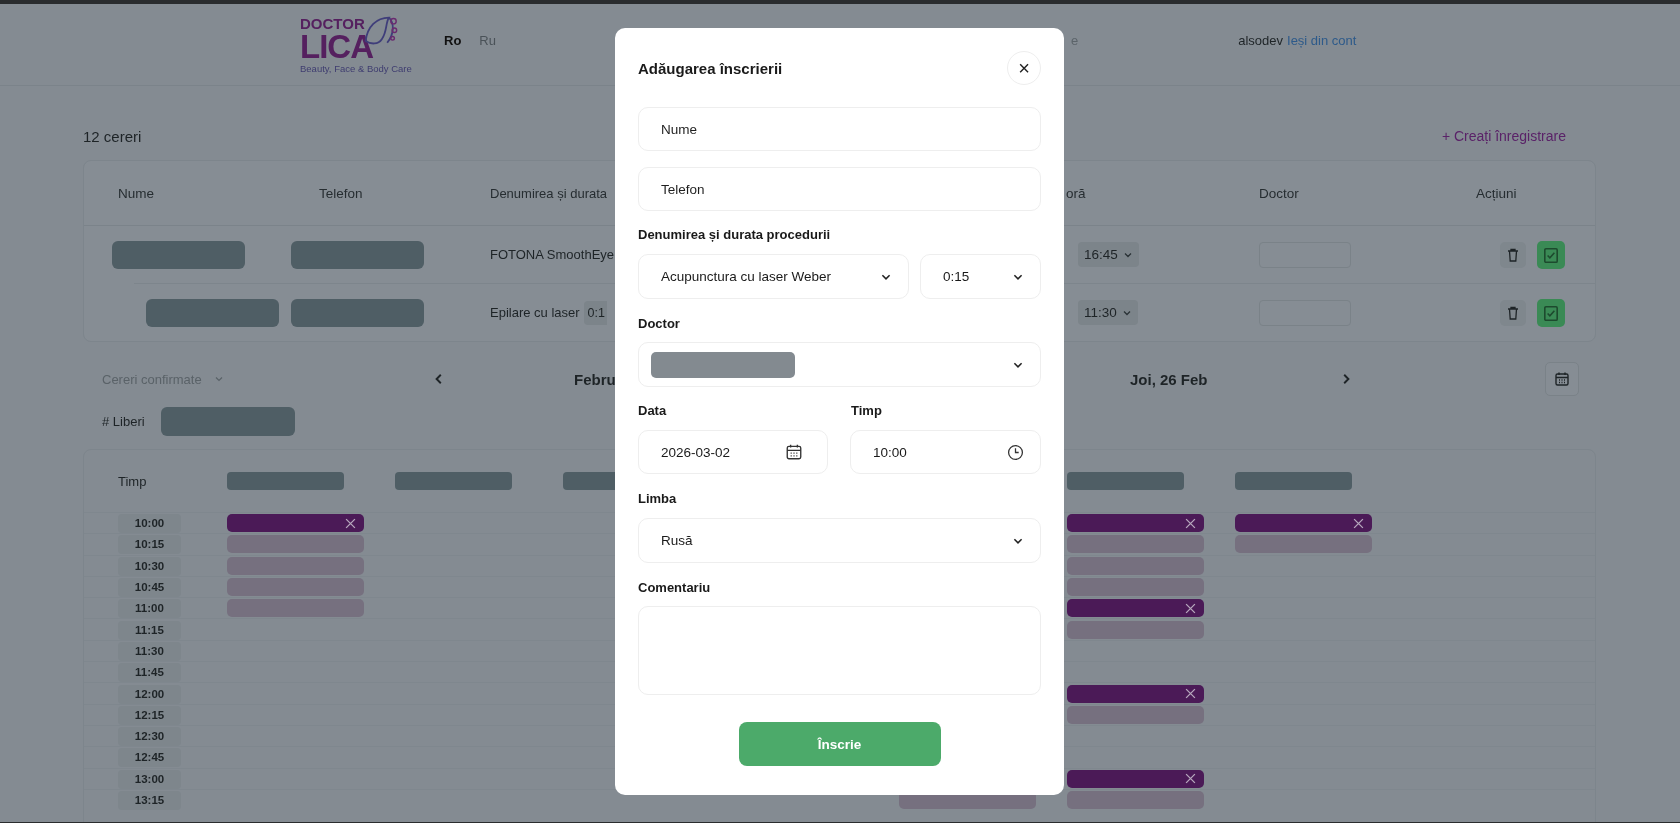 The width and height of the screenshot is (1680, 823). I want to click on submit-button: Înscrie, so click(839, 744).